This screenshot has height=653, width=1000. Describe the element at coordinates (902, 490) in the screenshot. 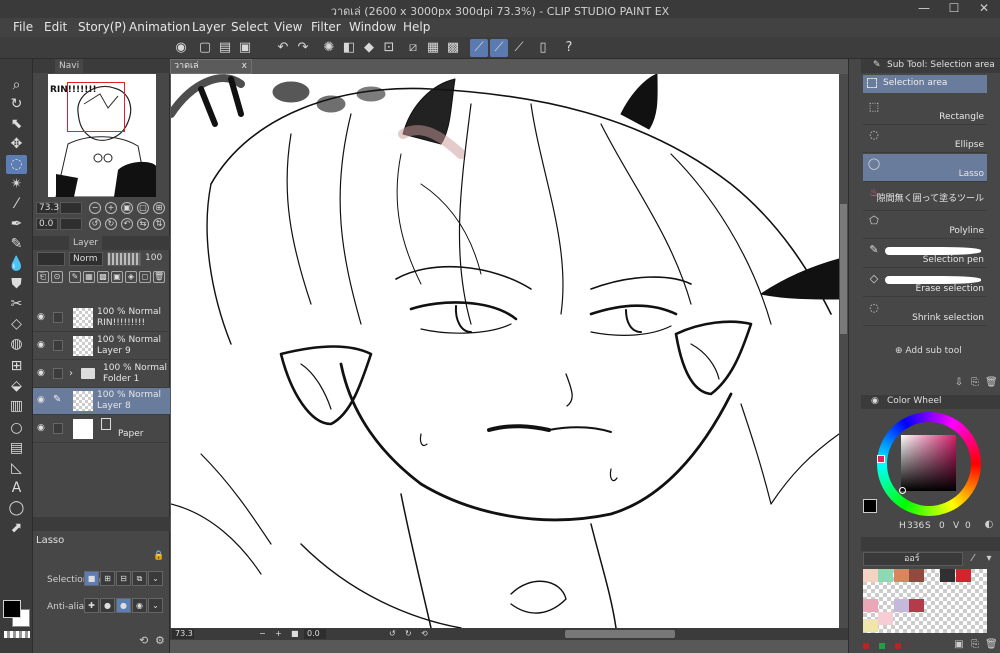

I see `sv-marker` at that location.